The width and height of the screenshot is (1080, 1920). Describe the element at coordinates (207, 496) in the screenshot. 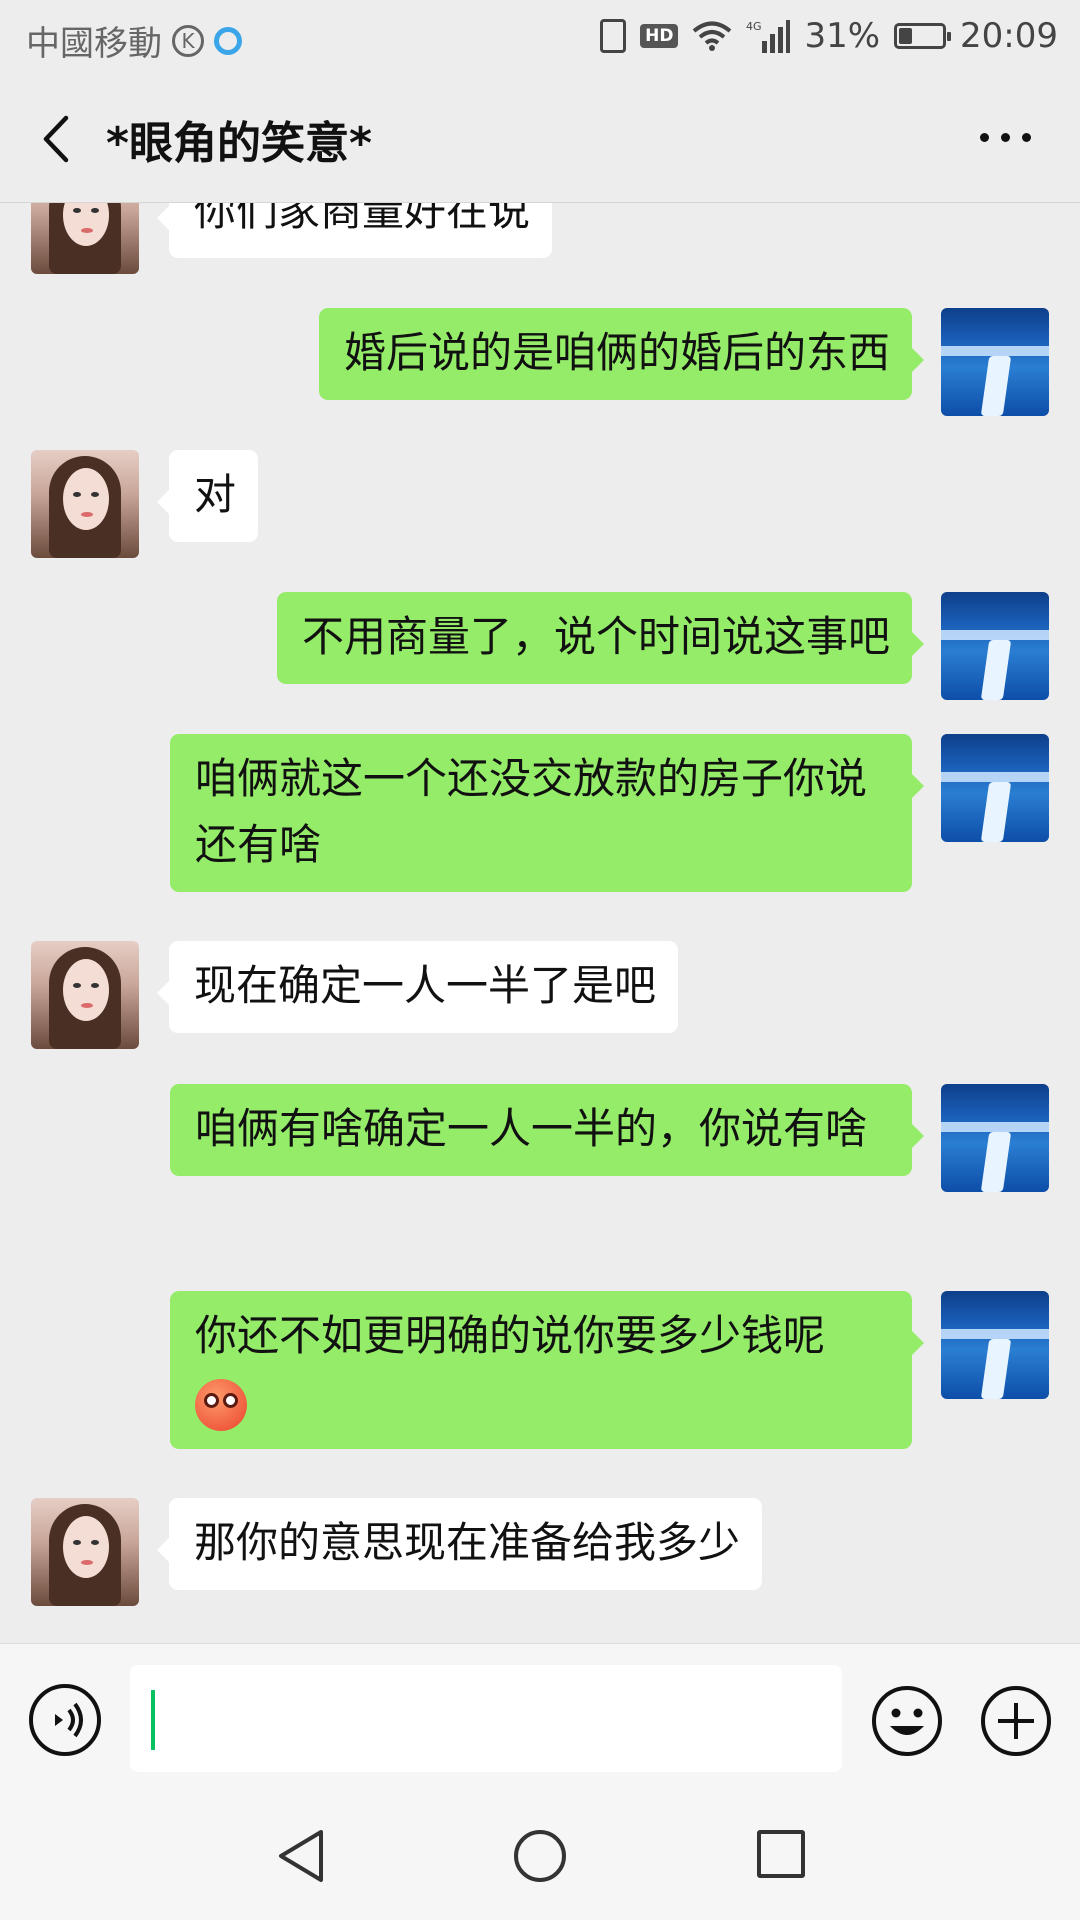

I see `incoming-message-bubble: 对` at that location.